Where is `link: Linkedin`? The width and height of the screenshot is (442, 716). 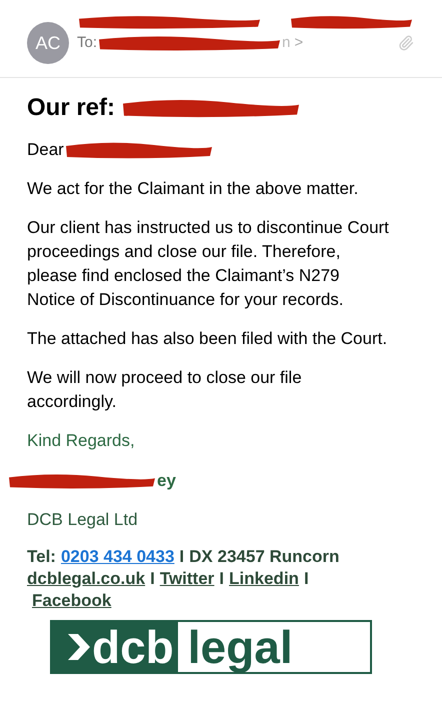 link: Linkedin is located at coordinates (264, 579).